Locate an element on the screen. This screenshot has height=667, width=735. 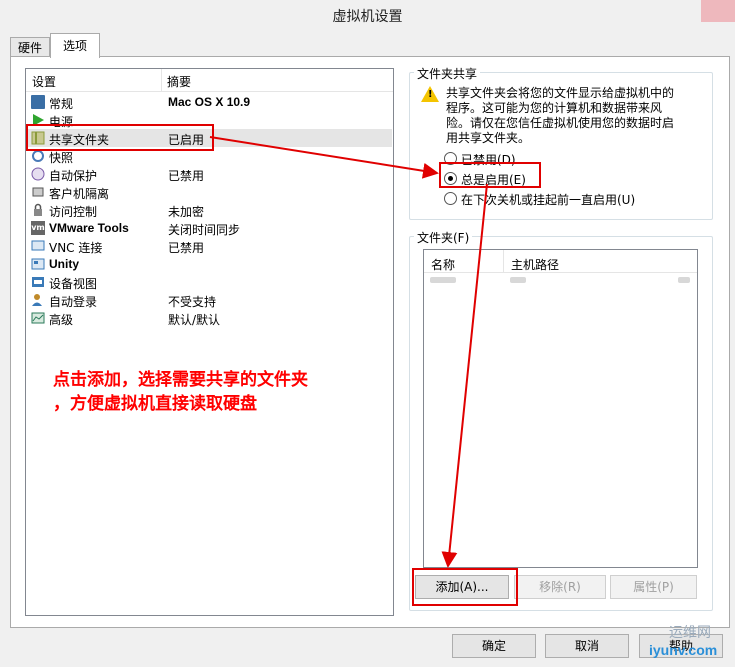
watermark: 运维网 iyunv.com is located at coordinates (679, 642).